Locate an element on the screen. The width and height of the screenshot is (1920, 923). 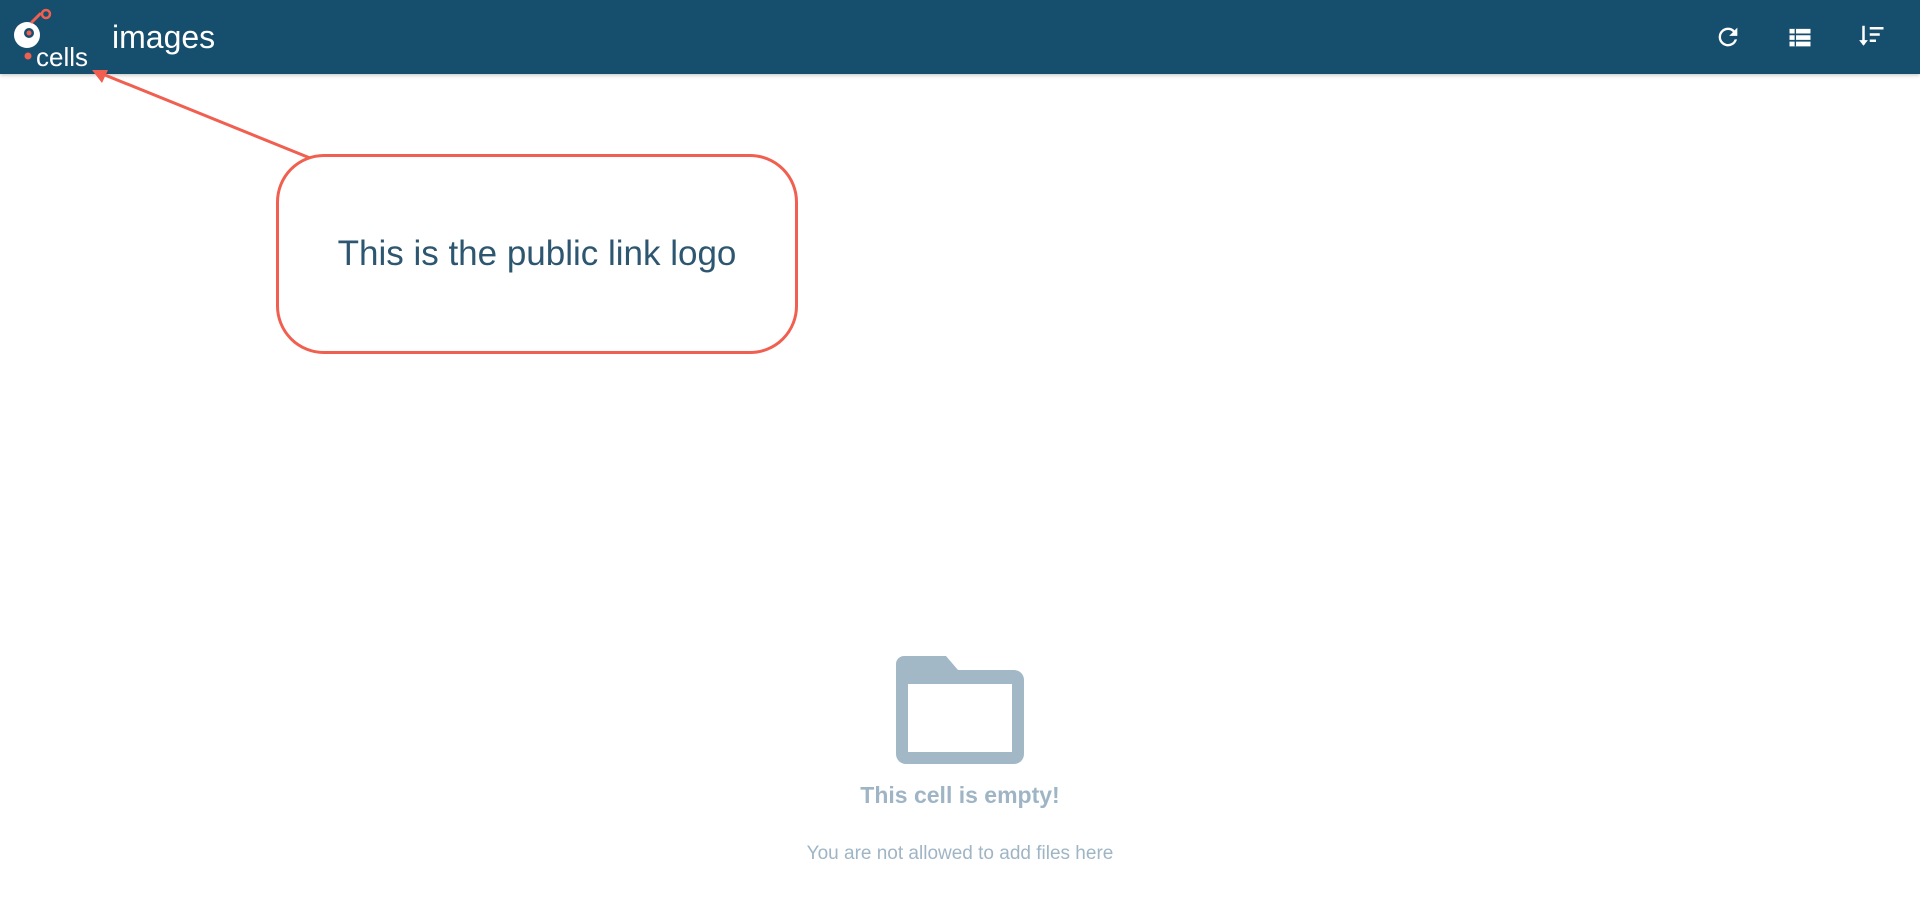
refresh-icon is located at coordinates (1728, 37).